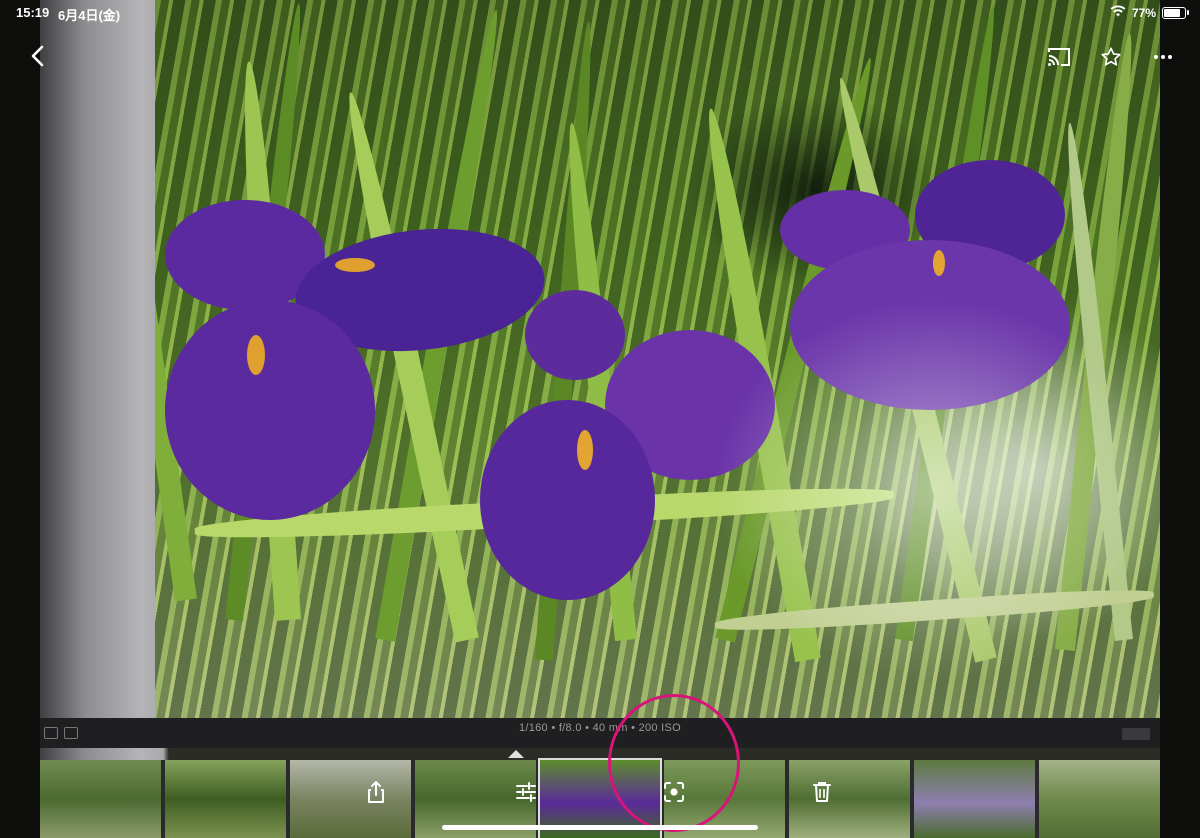  What do you see at coordinates (89, 15) in the screenshot?
I see `status-date: 6月4日(金)` at bounding box center [89, 15].